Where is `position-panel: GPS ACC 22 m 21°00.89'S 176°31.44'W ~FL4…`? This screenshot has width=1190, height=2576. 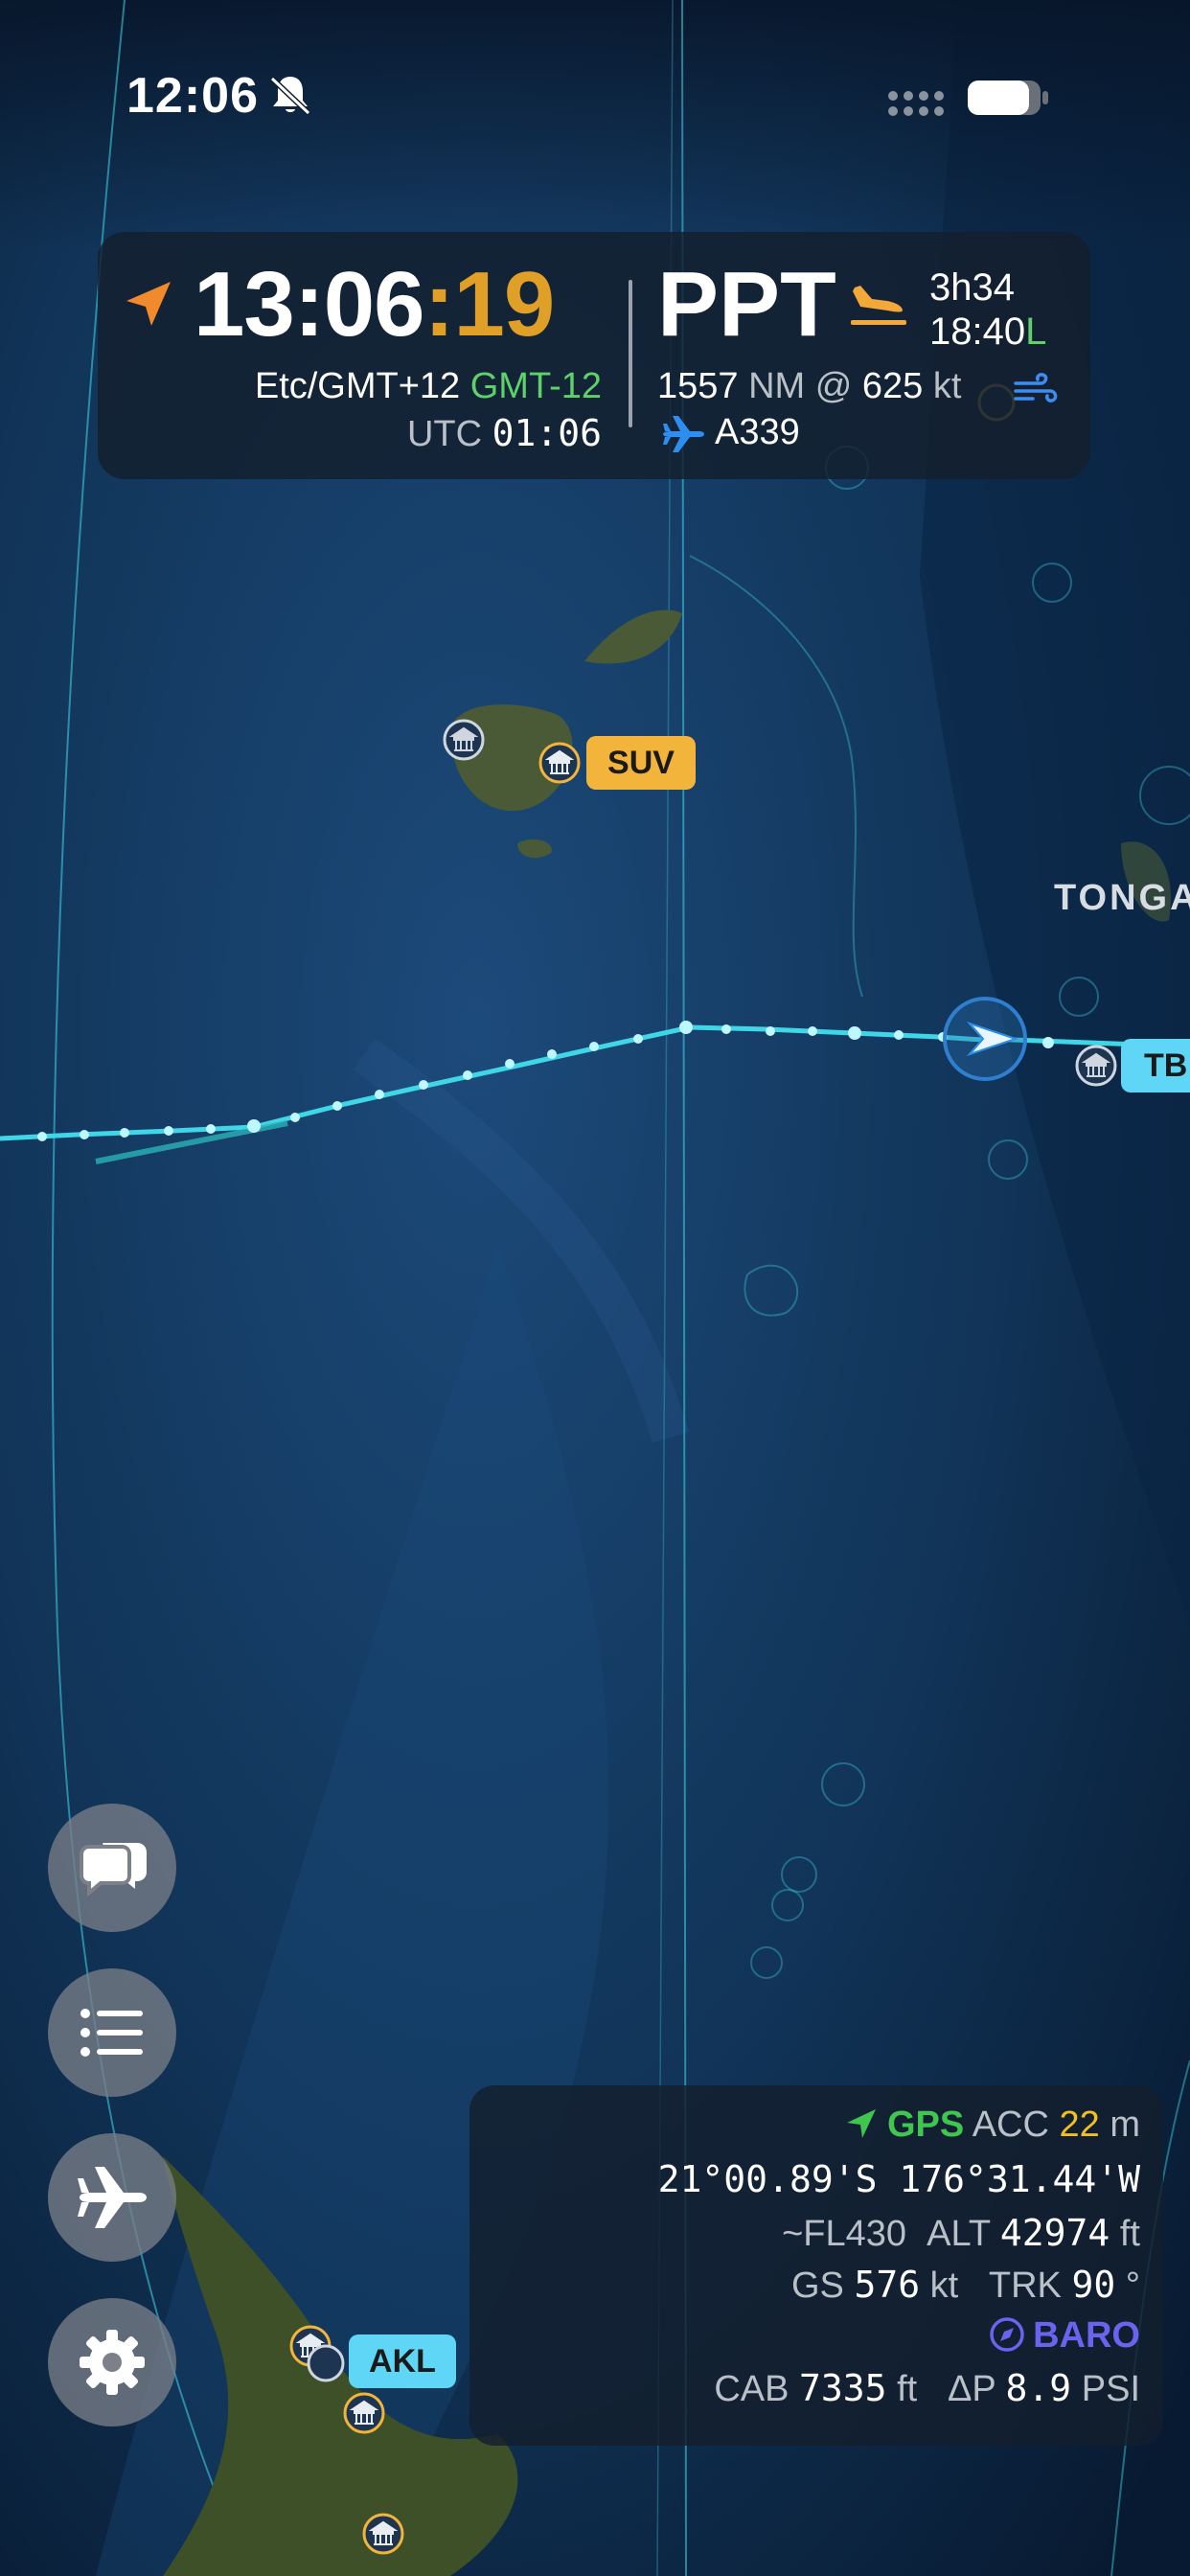
position-panel: GPS ACC 22 m 21°00.89'S 176°31.44'W ~FL4… is located at coordinates (816, 2265).